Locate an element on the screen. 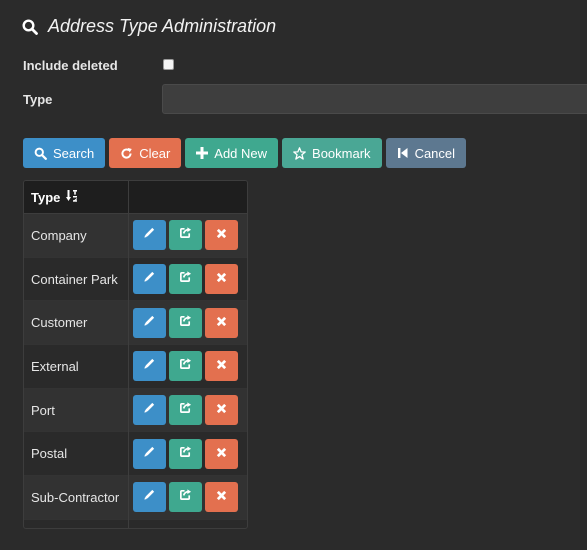  type-cell: Customer is located at coordinates (59, 323).